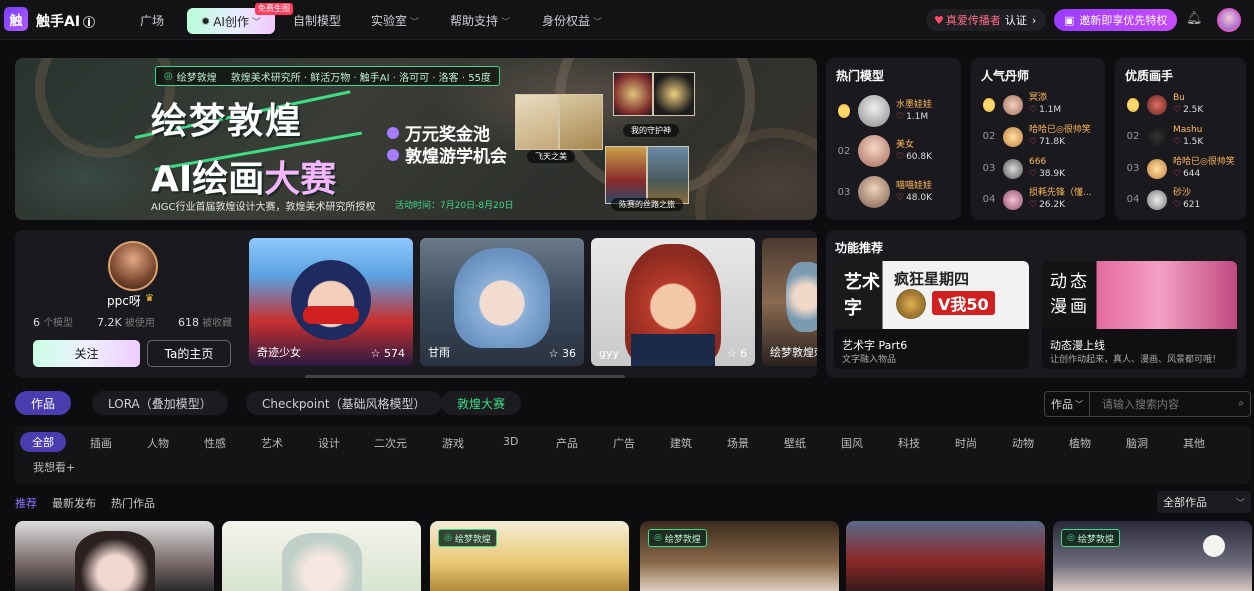 The height and width of the screenshot is (591, 1254). I want to click on brand-name: 触手AI, so click(58, 22).